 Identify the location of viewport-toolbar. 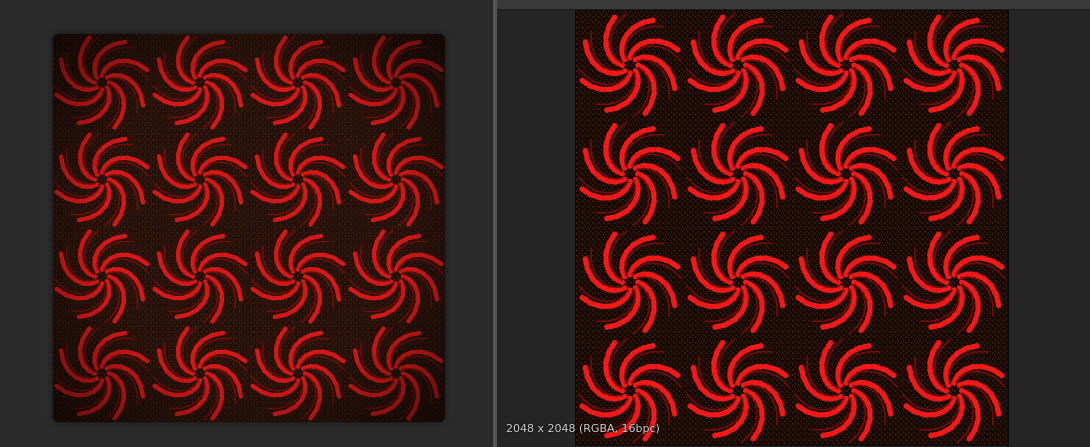
(793, 5).